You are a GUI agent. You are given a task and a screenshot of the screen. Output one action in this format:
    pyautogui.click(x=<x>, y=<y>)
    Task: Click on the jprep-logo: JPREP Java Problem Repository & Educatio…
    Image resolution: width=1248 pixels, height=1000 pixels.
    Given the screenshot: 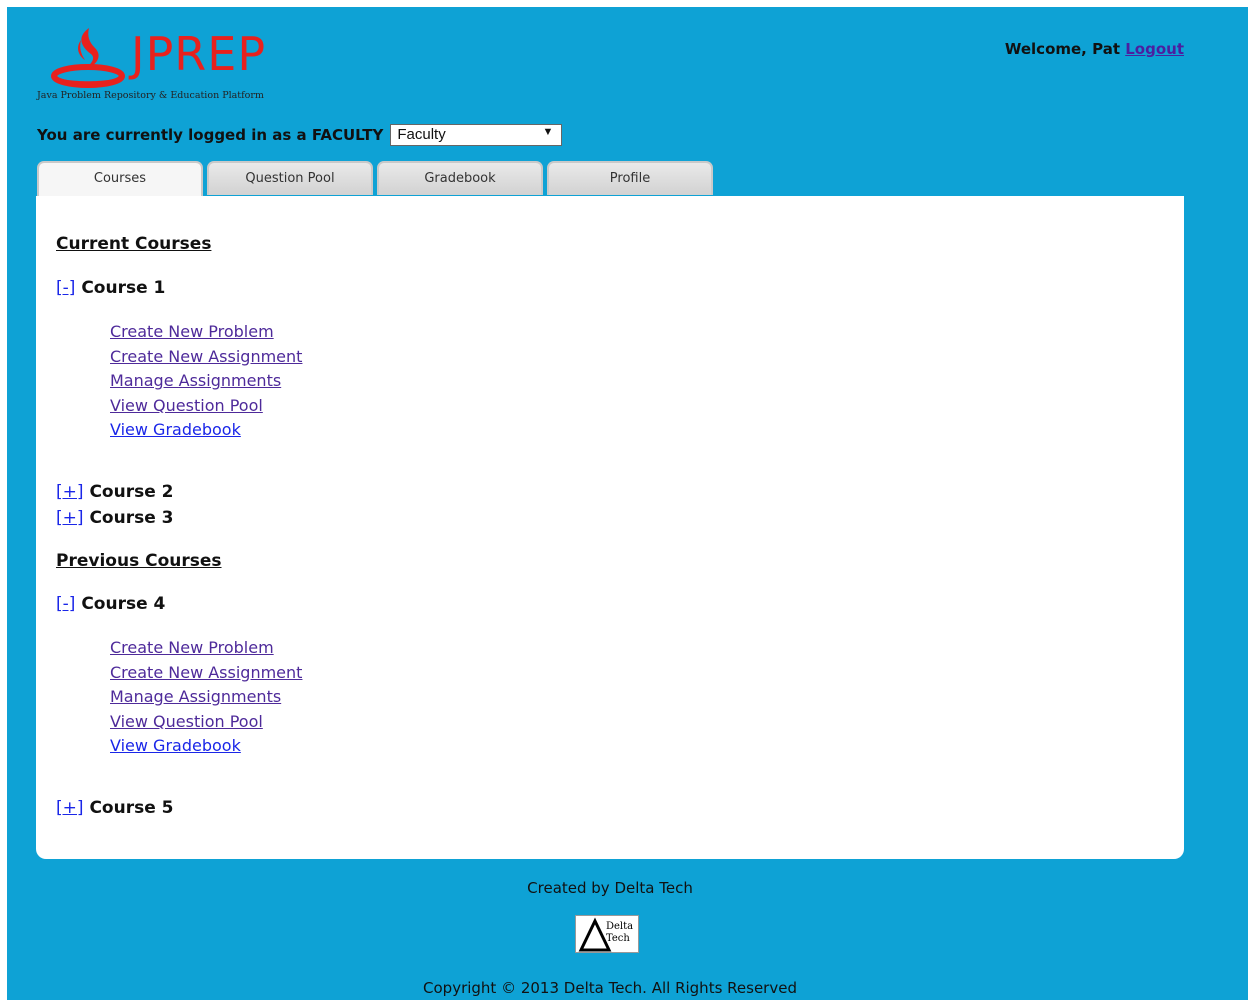 What is the action you would take?
    pyautogui.click(x=167, y=64)
    